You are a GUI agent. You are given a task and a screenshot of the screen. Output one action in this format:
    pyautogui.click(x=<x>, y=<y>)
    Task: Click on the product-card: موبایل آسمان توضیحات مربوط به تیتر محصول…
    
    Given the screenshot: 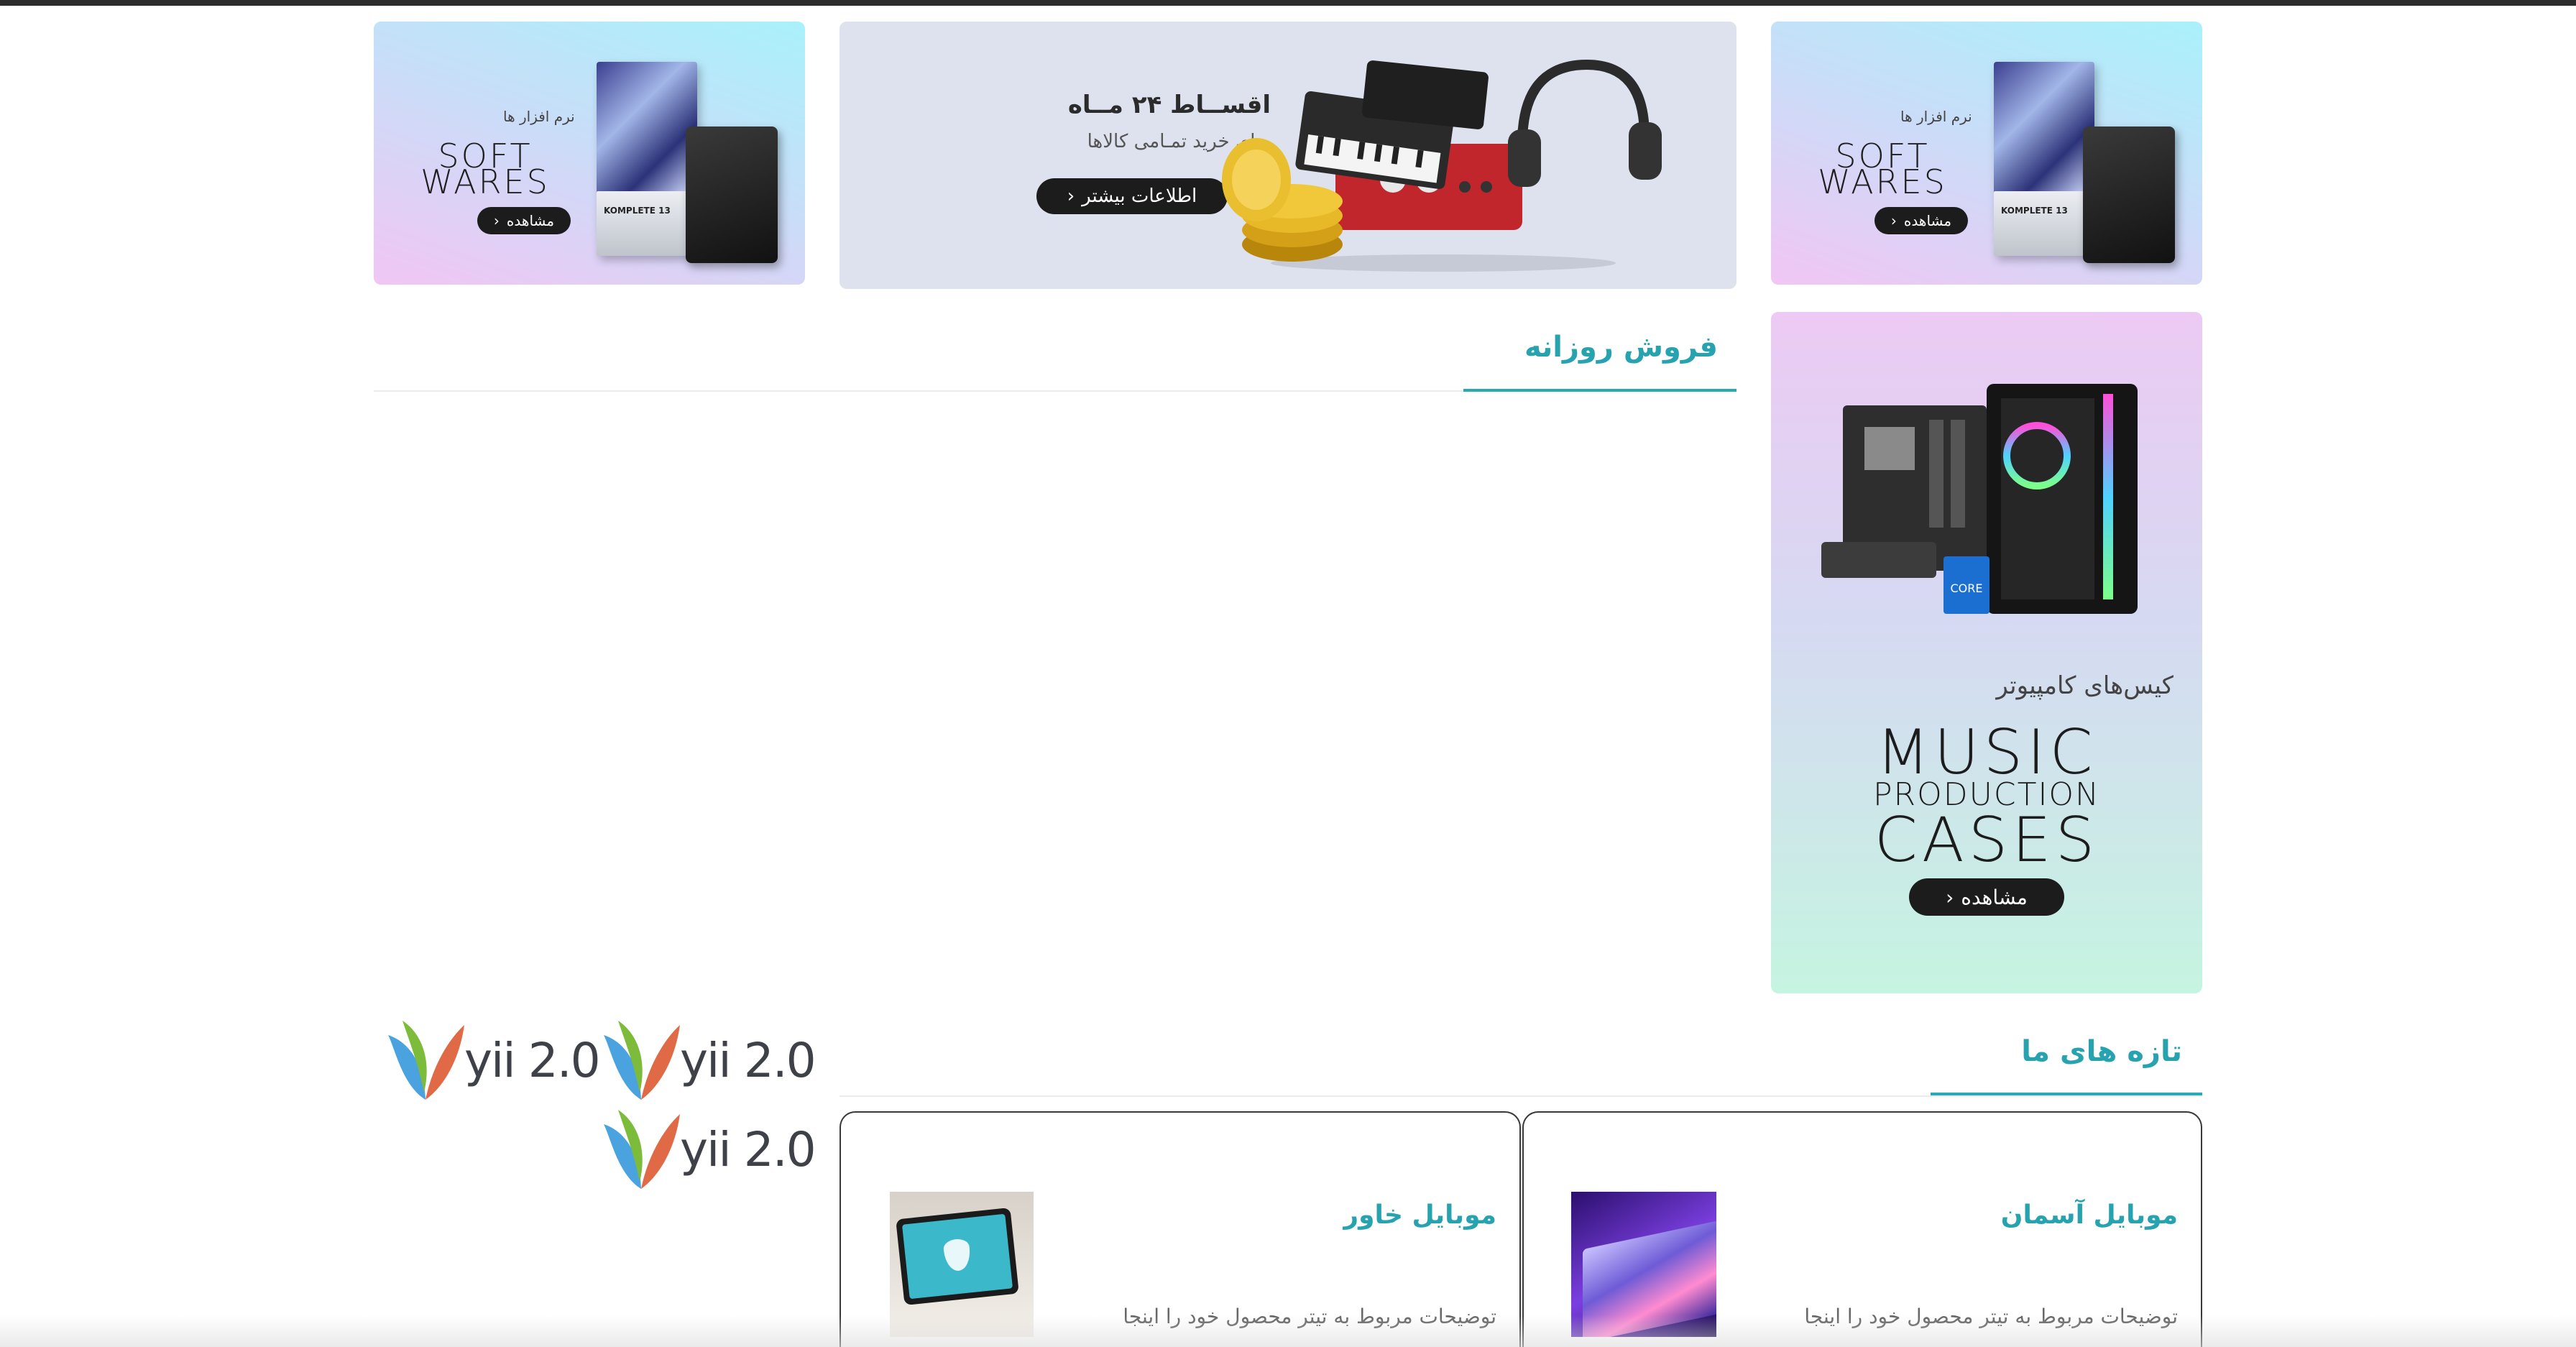 What is the action you would take?
    pyautogui.click(x=1862, y=1229)
    